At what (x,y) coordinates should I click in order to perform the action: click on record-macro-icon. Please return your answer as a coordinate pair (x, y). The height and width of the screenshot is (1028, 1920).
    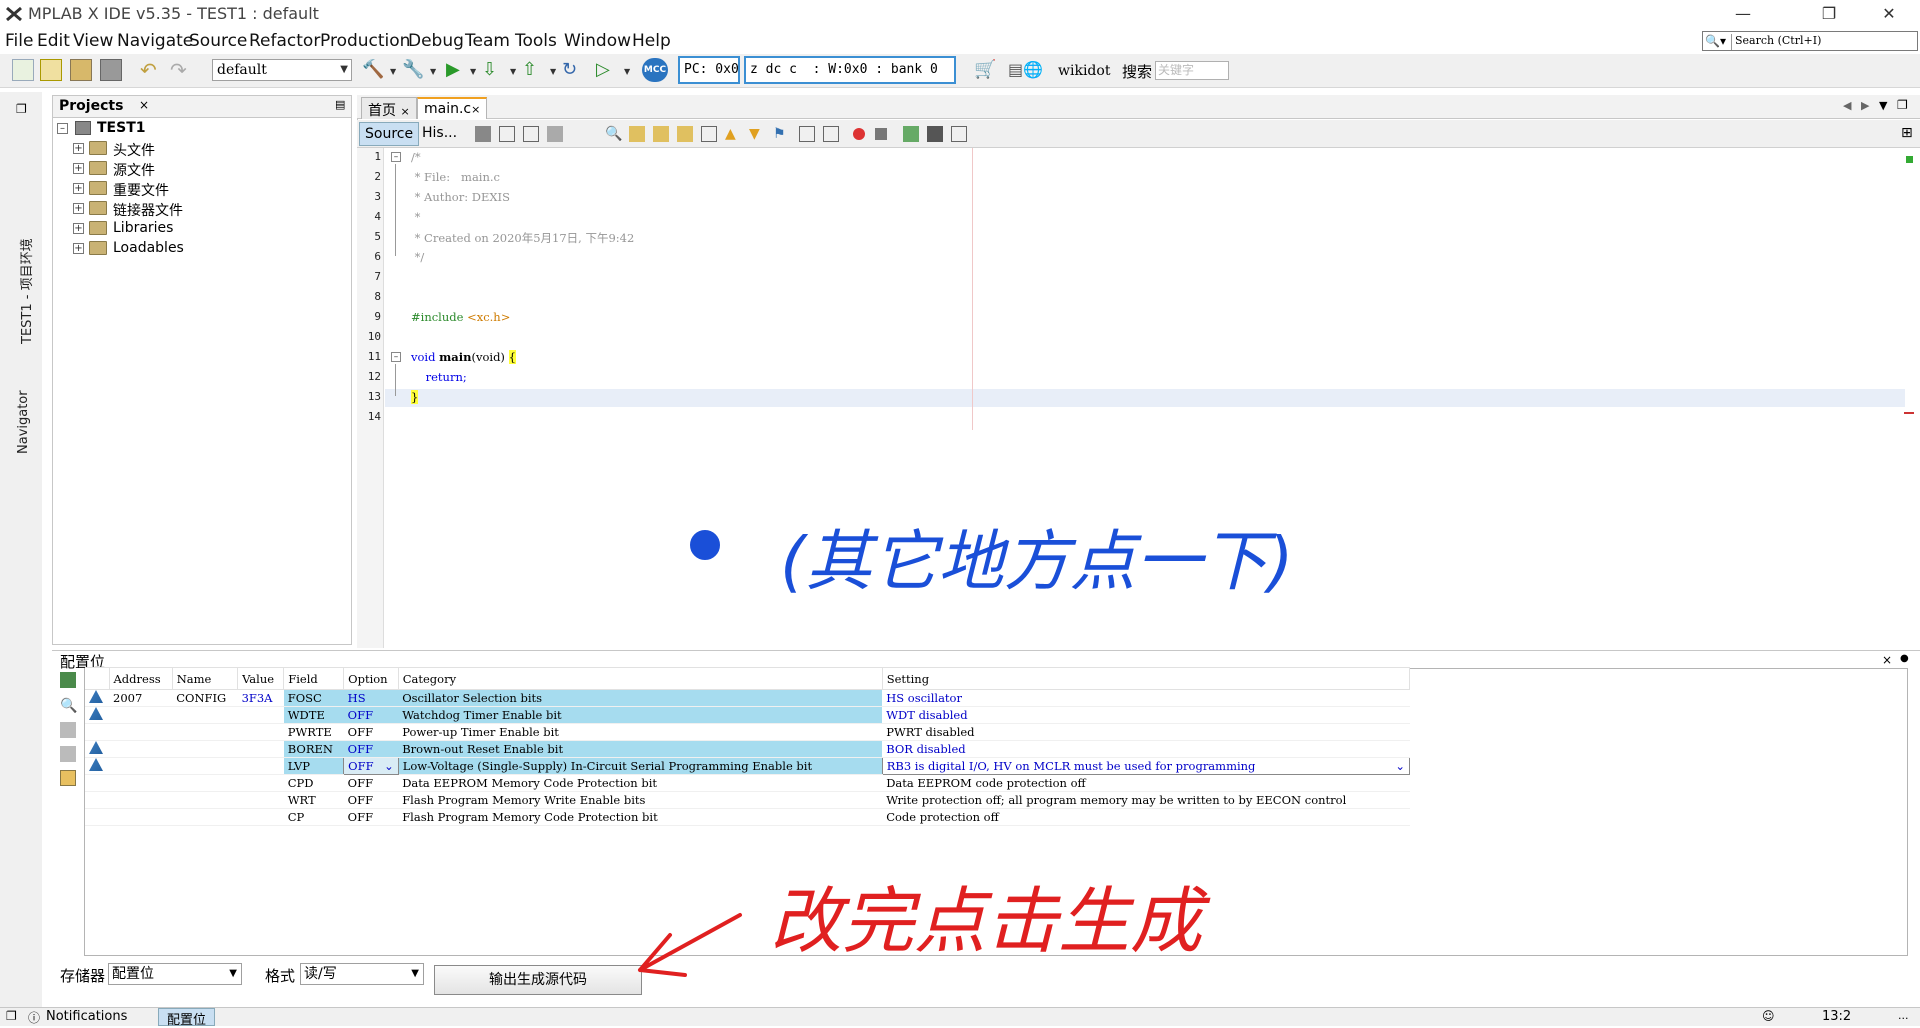
    Looking at the image, I should click on (859, 134).